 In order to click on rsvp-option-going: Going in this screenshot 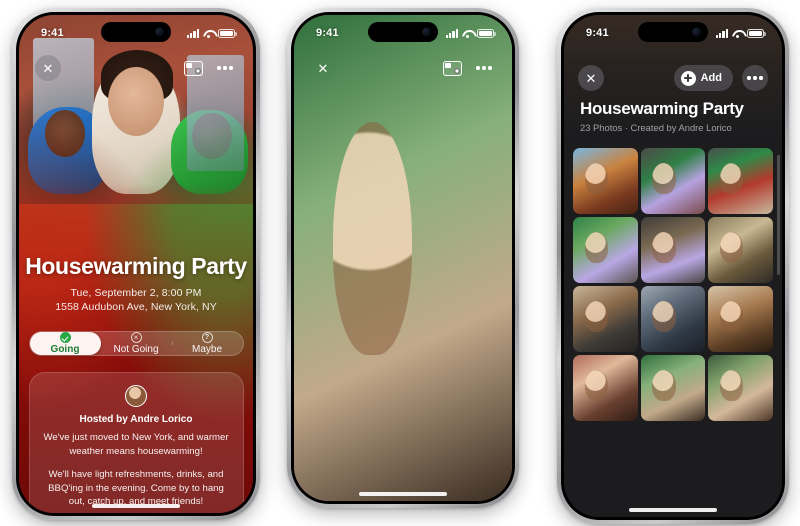, I will do `click(65, 343)`.